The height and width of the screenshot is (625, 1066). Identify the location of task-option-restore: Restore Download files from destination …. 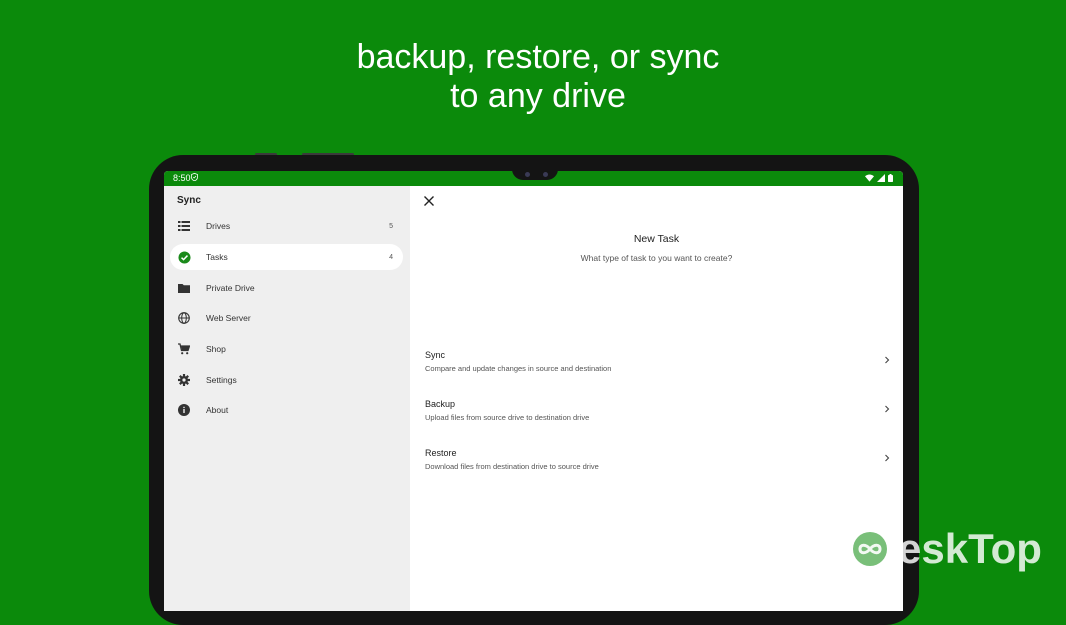
(656, 468).